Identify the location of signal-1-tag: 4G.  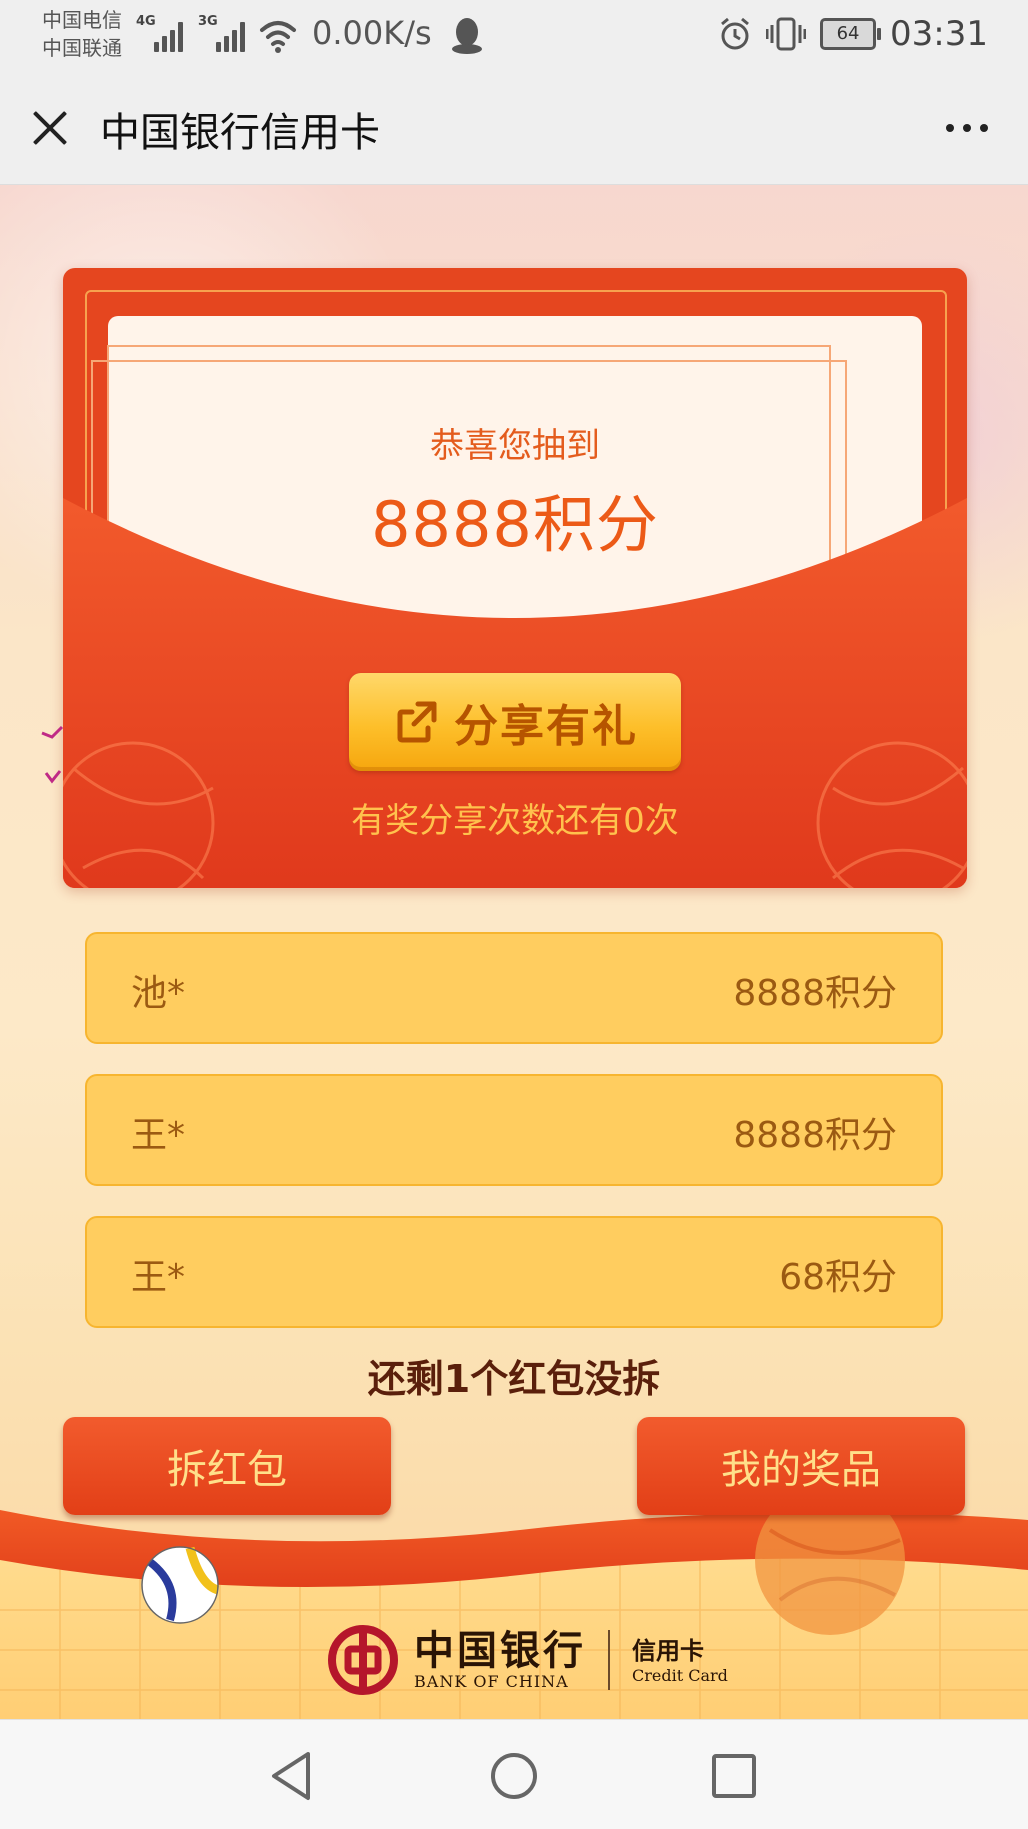
(146, 21).